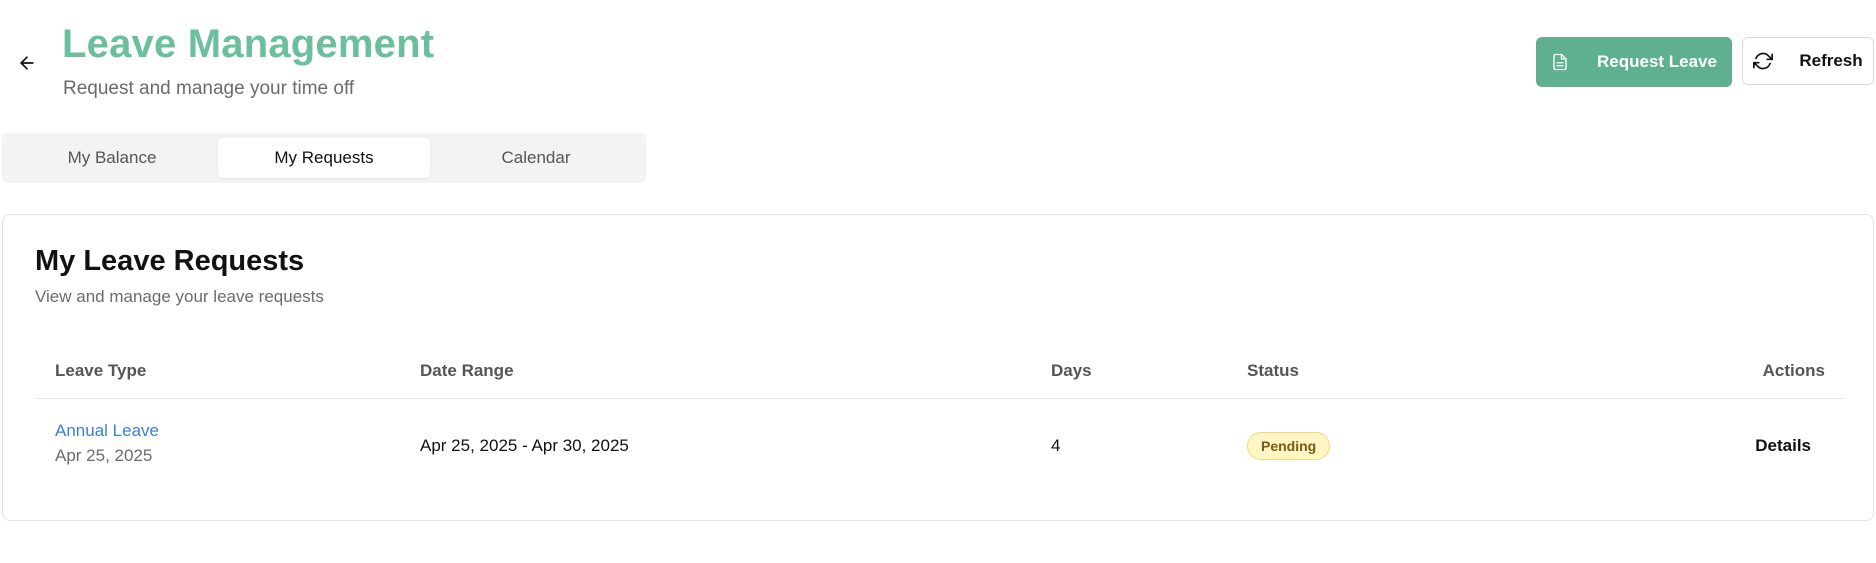  I want to click on leave-type-link: Annual Leave, so click(107, 431).